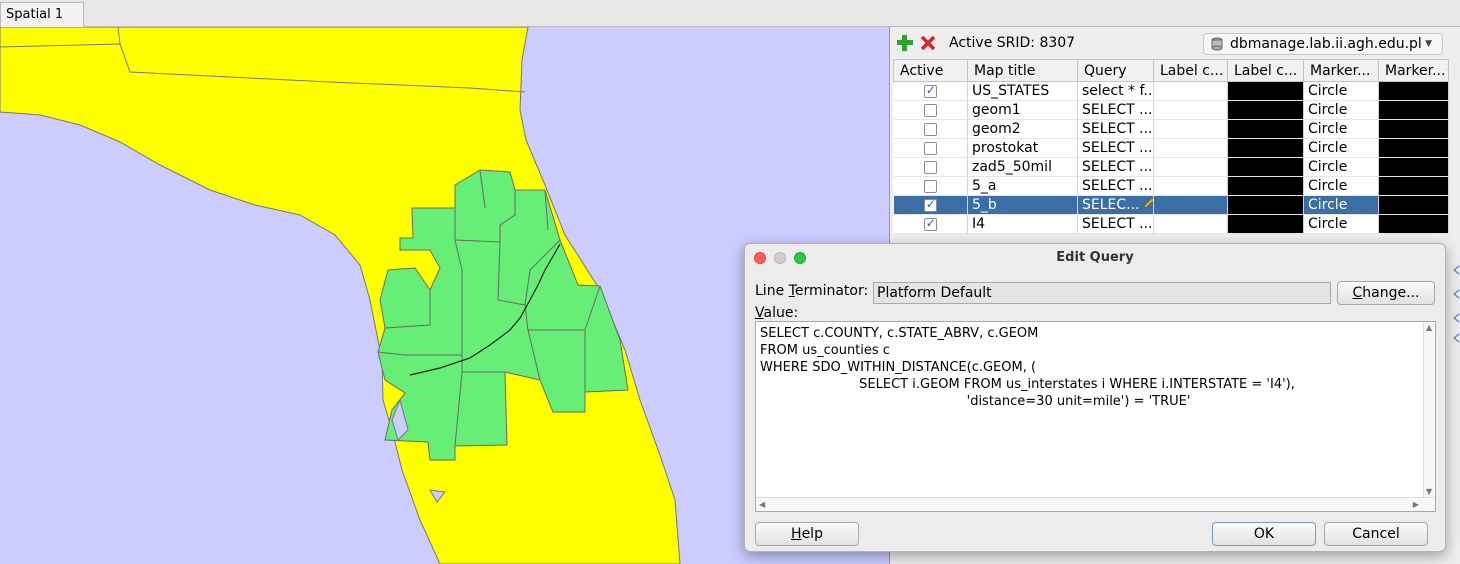 Image resolution: width=1460 pixels, height=564 pixels. I want to click on table-row: 5_bSELEC... Circle, so click(1171, 205).